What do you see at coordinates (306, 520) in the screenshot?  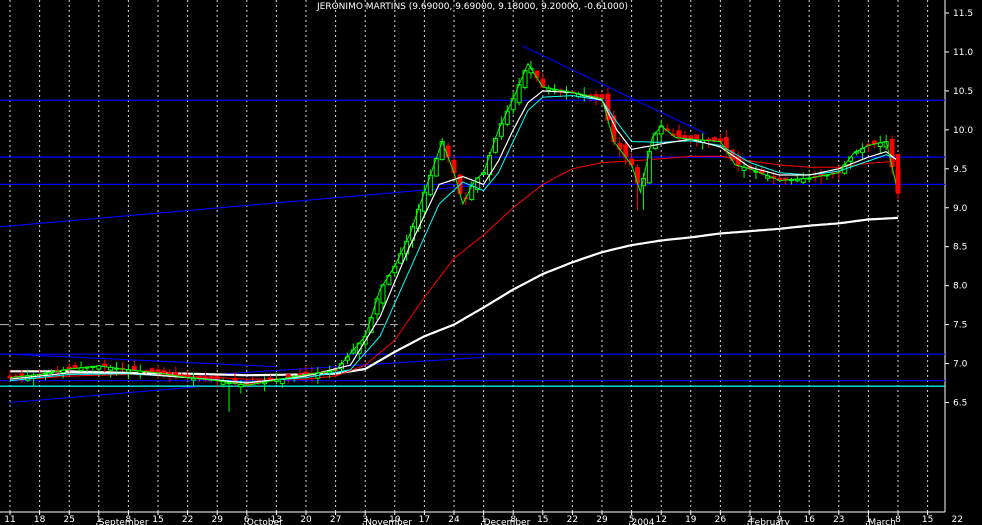 I see `x-tick-label: 20` at bounding box center [306, 520].